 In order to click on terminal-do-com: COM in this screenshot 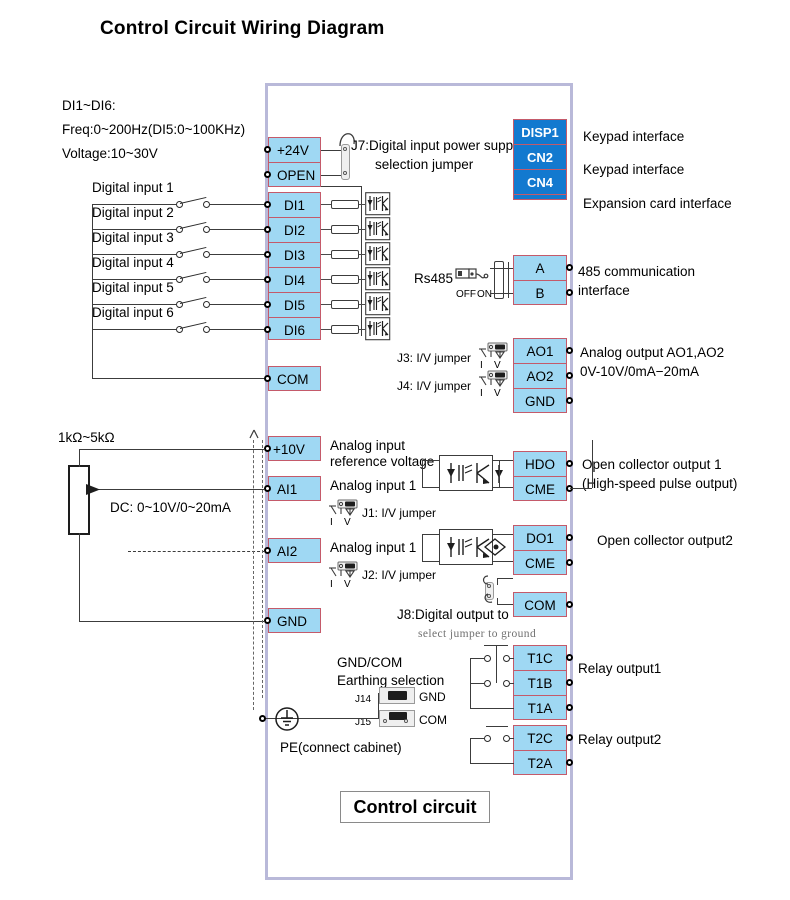, I will do `click(540, 605)`.